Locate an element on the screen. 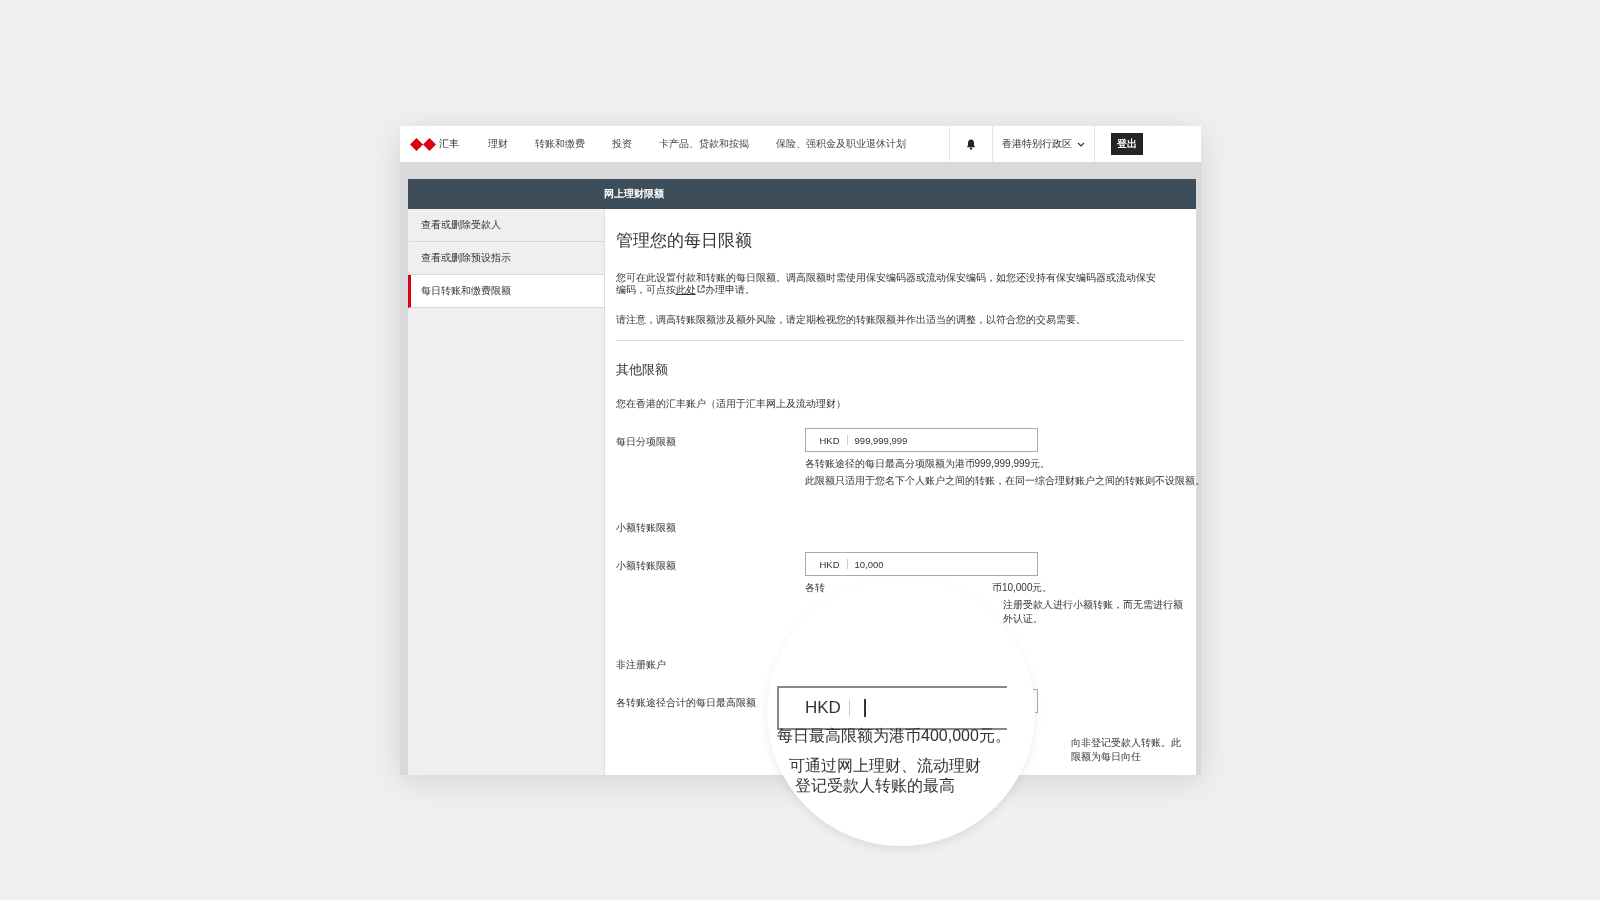 The image size is (1600, 900). nav-link: 转账和缴费 is located at coordinates (559, 144).